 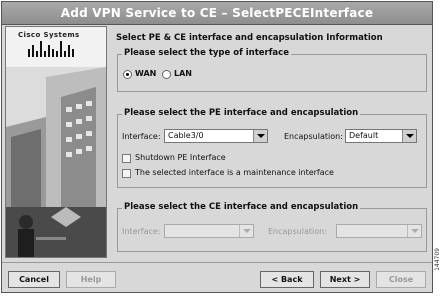 I want to click on ce-encapsulation-select, so click(x=379, y=231).